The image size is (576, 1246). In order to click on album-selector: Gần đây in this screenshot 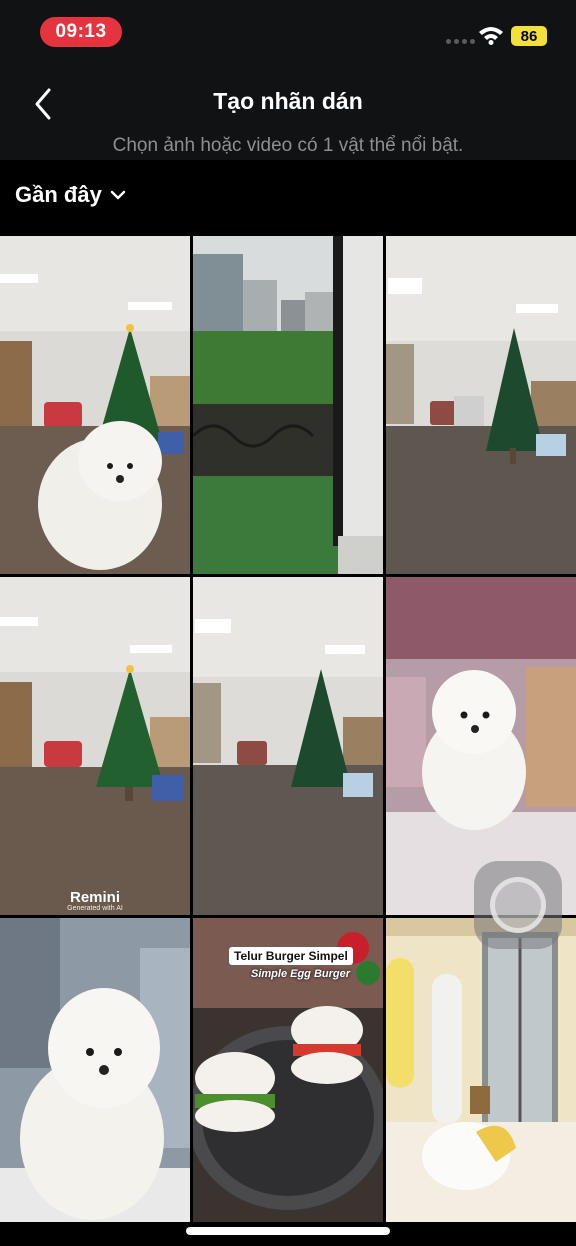, I will do `click(70, 195)`.